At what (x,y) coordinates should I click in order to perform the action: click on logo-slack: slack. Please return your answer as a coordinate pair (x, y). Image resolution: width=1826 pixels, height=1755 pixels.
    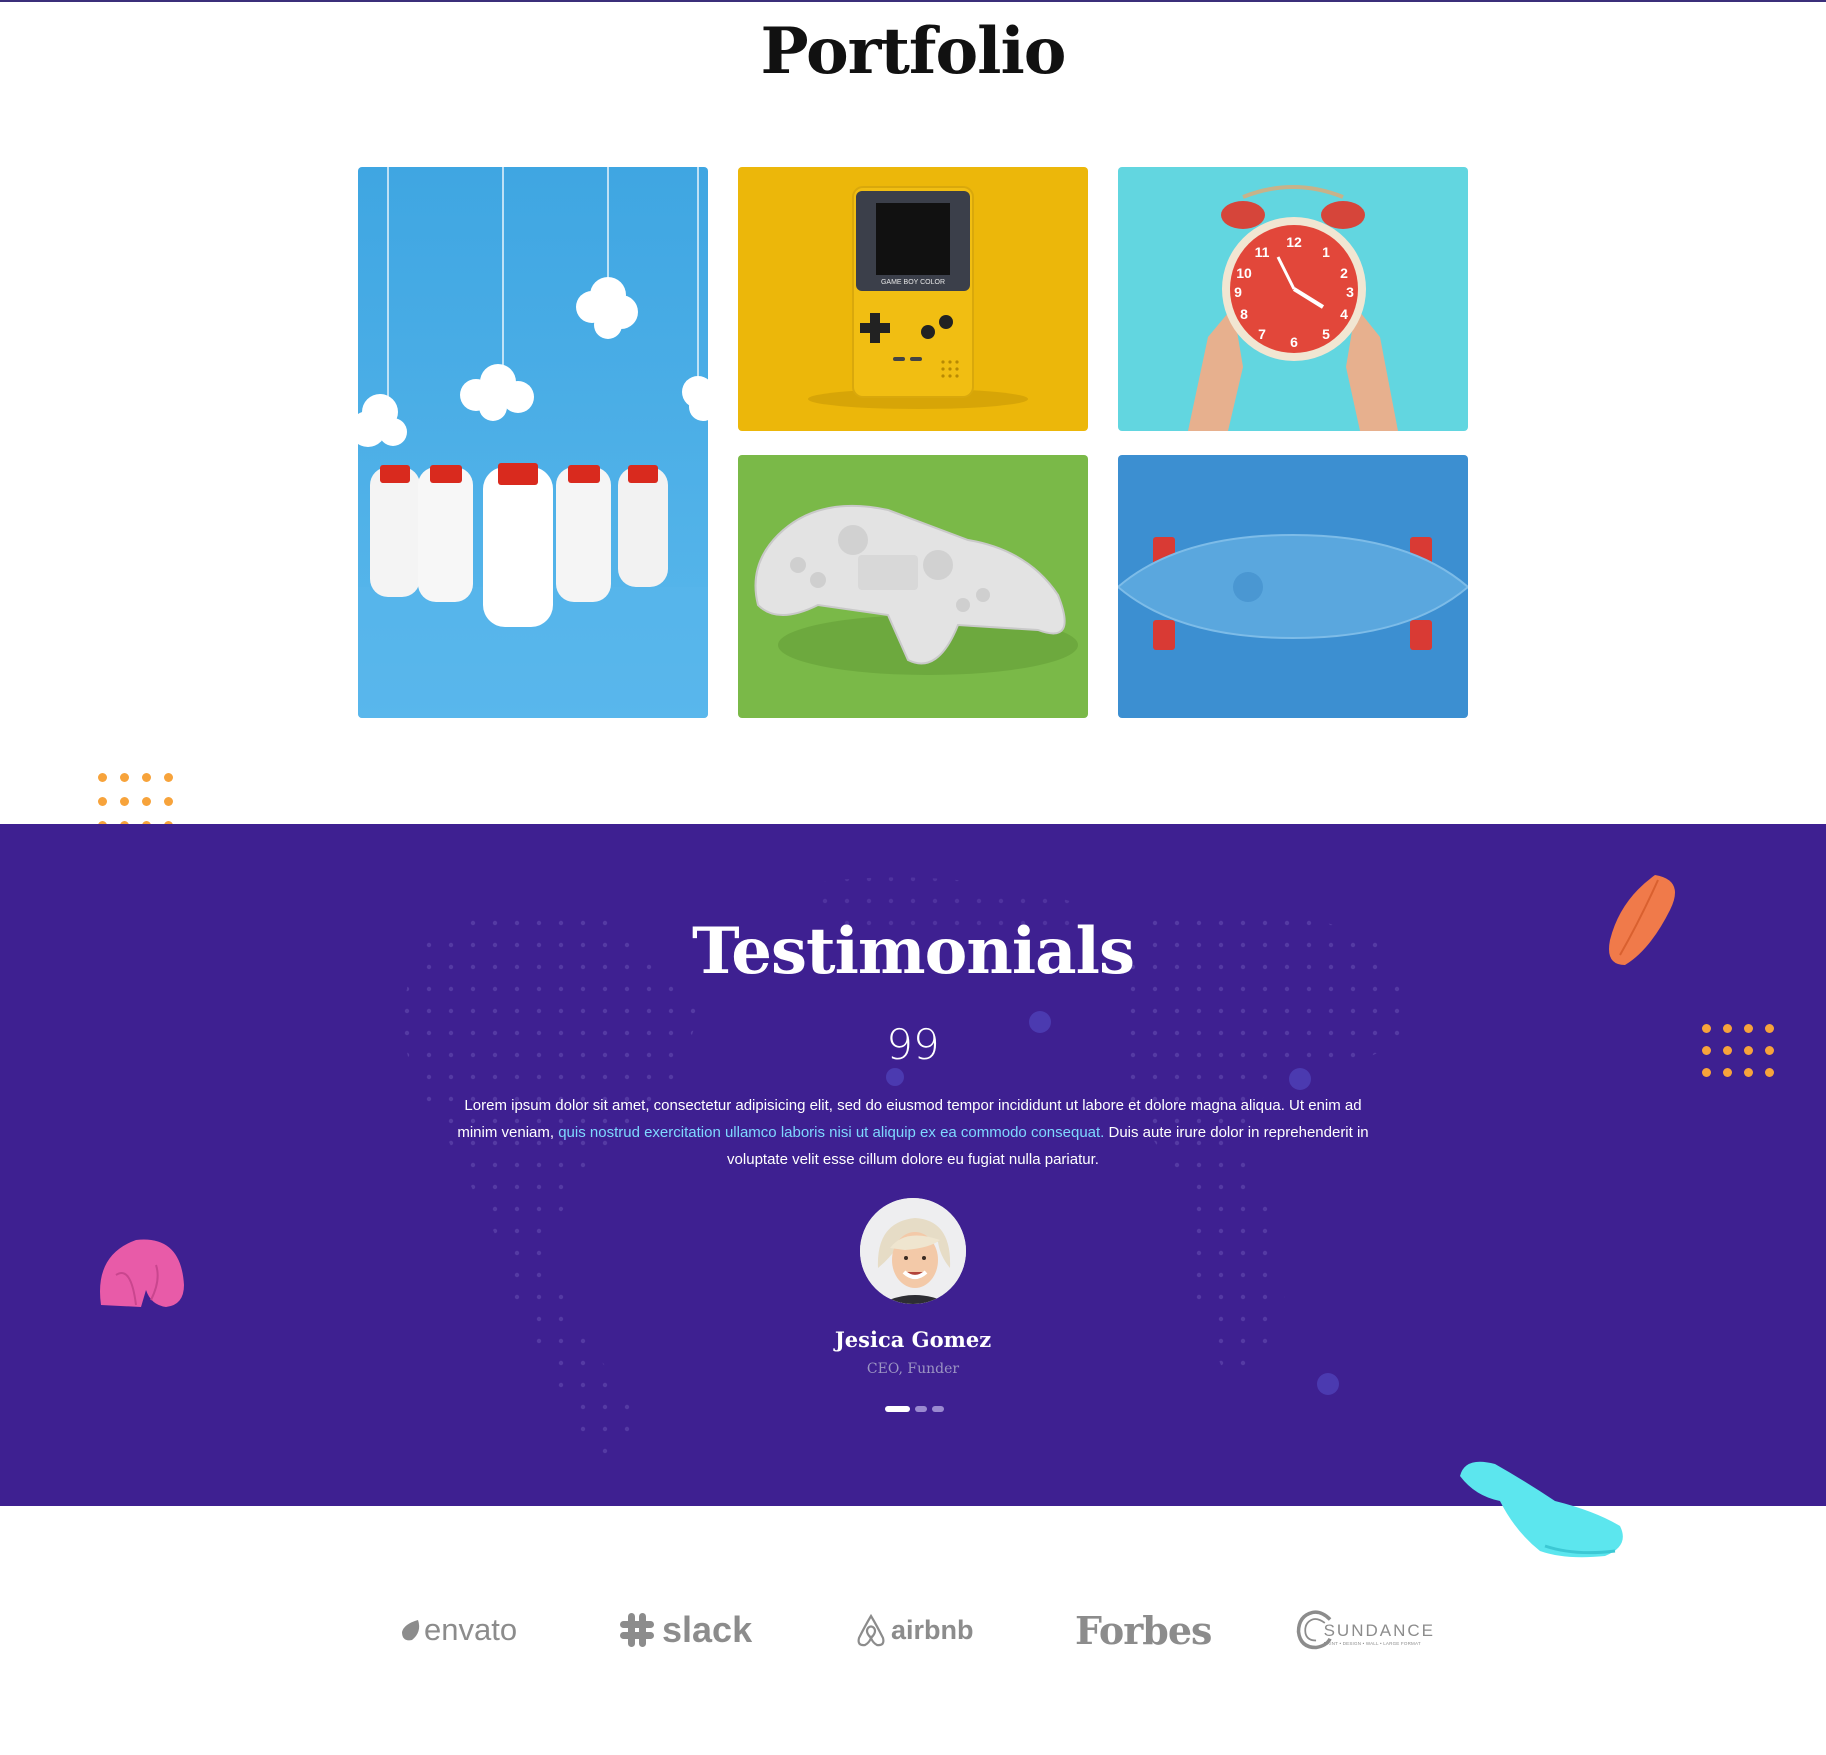
    Looking at the image, I should click on (698, 1630).